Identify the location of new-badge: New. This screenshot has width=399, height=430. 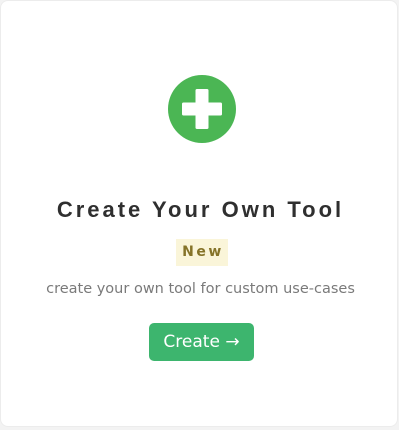
(202, 252).